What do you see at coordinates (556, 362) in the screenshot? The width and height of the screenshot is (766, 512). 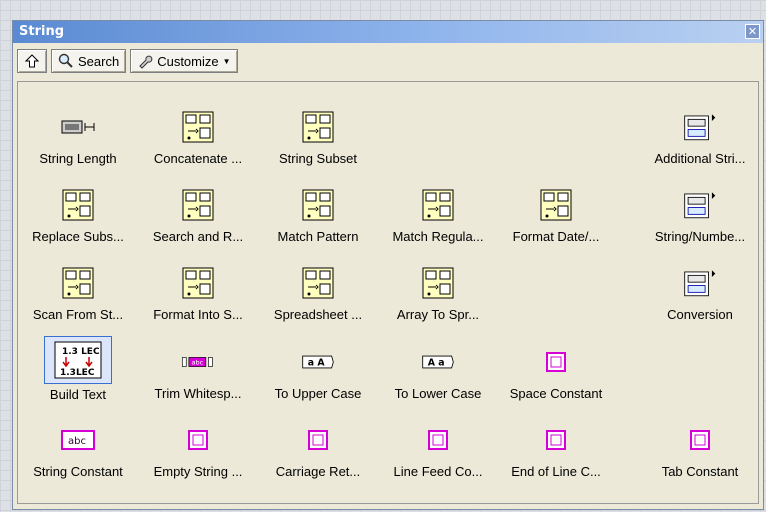 I see `space-constant-icon` at bounding box center [556, 362].